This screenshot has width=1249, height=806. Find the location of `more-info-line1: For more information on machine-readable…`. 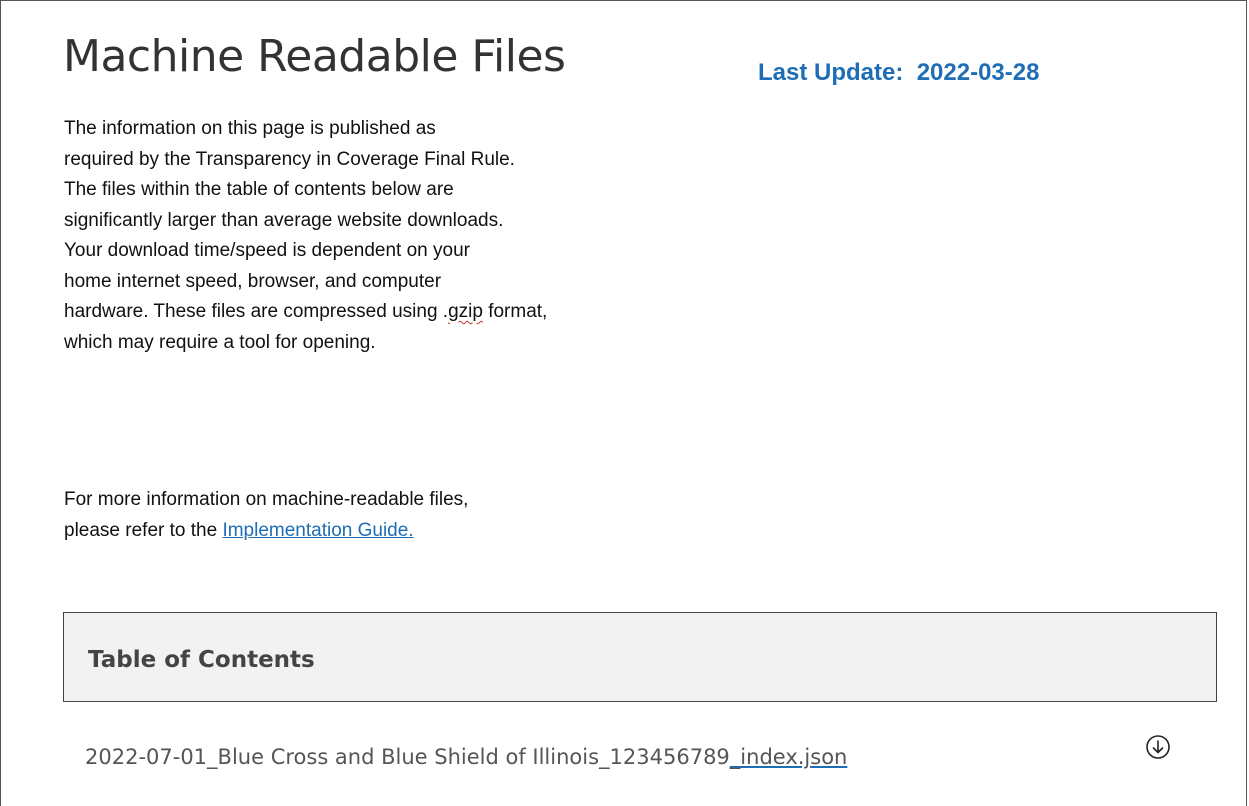

more-info-line1: For more information on machine-readable… is located at coordinates (266, 499).